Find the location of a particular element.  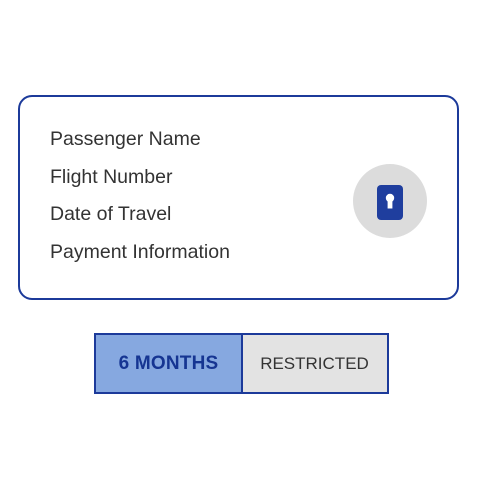

retention-duration-bar: 6 MONTHS RESTRICTED is located at coordinates (242, 363).